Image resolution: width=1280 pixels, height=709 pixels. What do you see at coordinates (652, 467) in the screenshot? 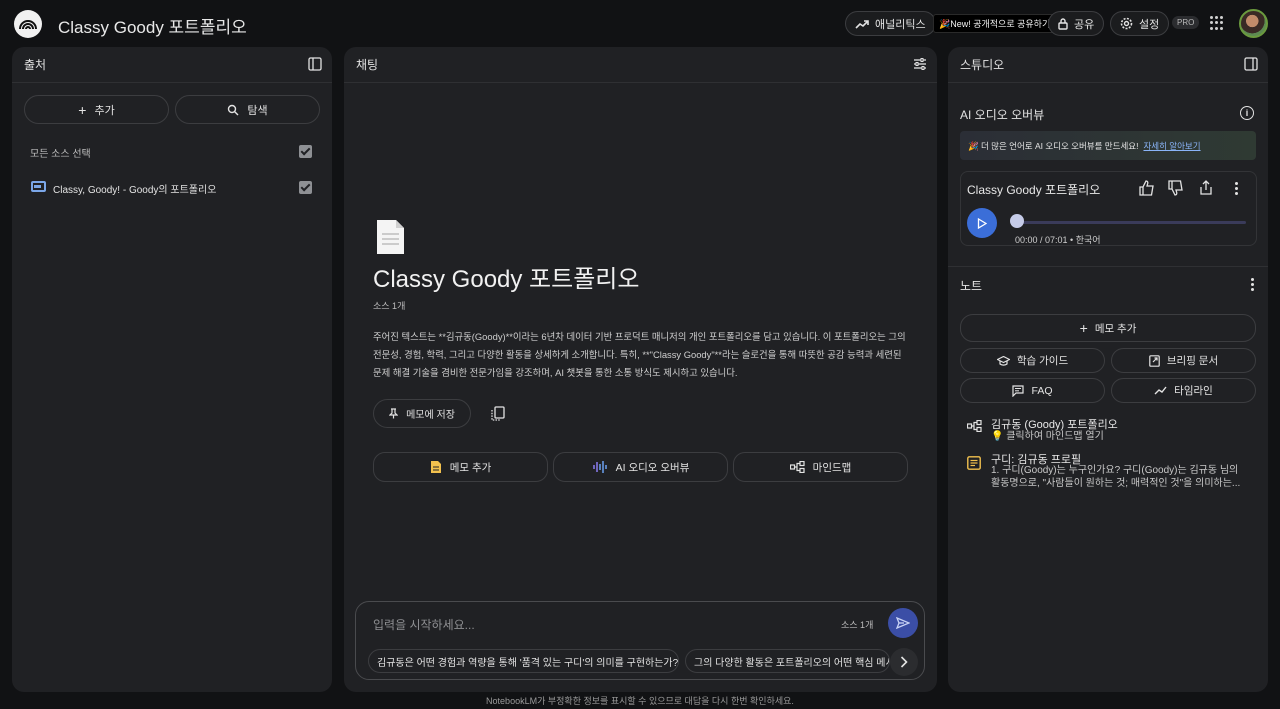
I see `audio-overview-action-label: AI 오디오 오버뷰` at bounding box center [652, 467].